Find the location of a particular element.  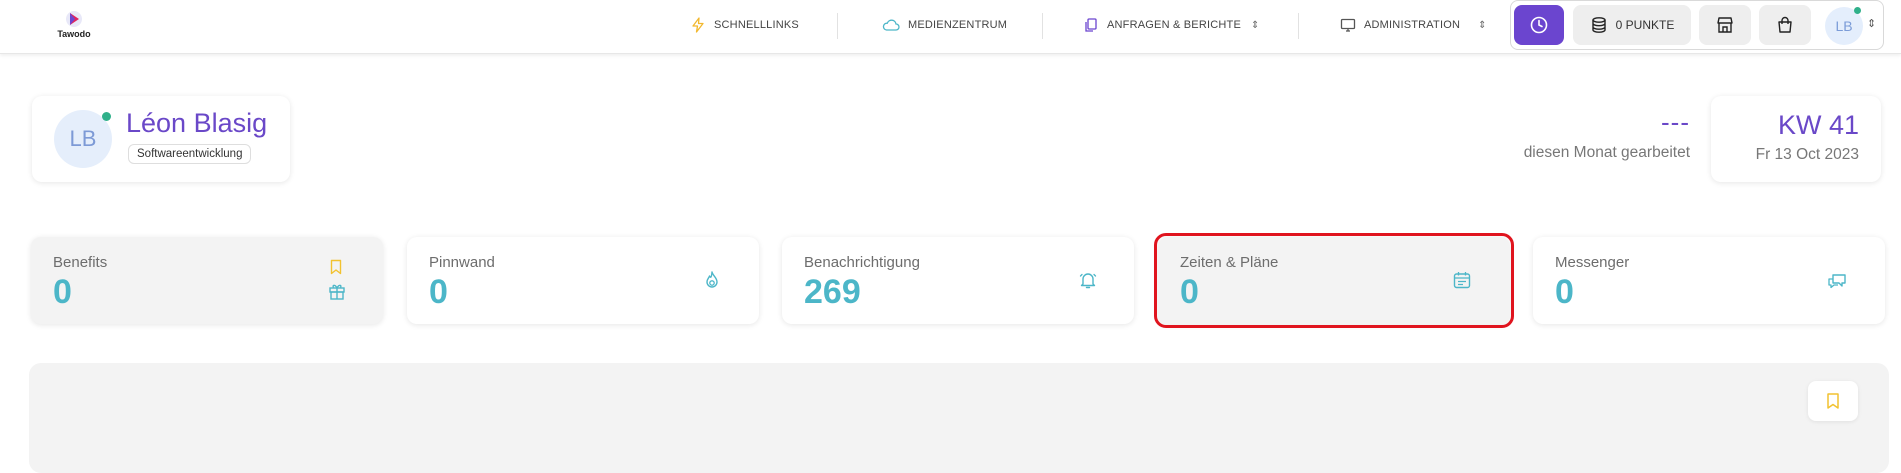

worked-hours-label: diesen Monat gearbeitet is located at coordinates (1606, 152).